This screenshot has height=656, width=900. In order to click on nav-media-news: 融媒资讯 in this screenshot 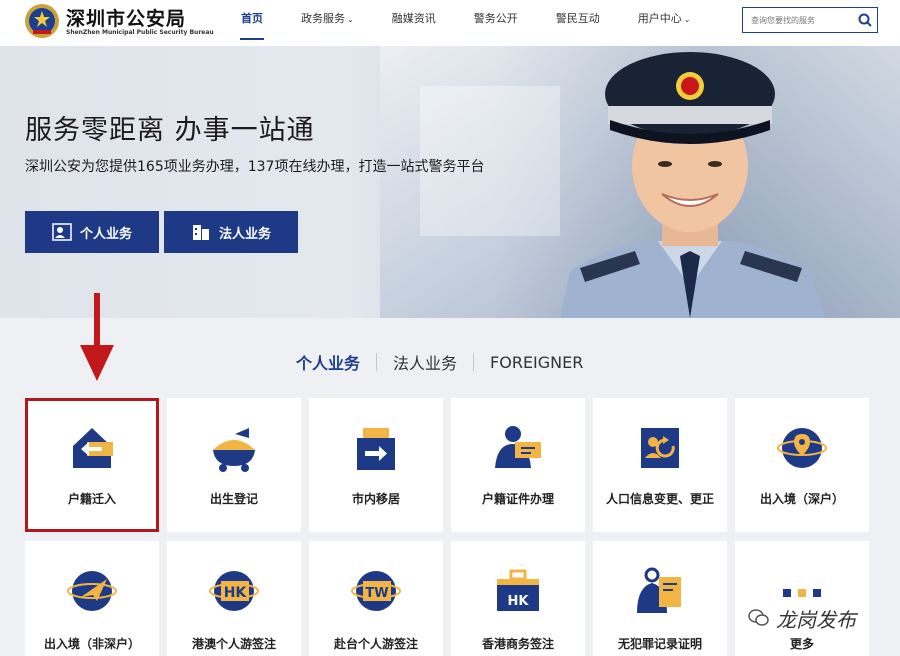, I will do `click(414, 23)`.